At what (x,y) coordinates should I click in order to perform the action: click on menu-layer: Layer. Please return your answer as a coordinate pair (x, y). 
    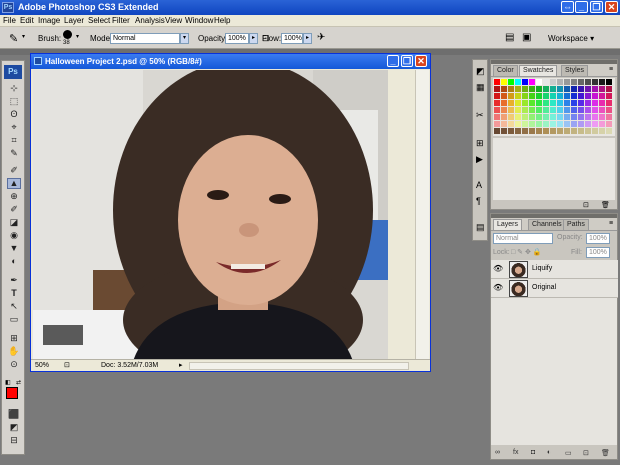
    Looking at the image, I should click on (74, 20).